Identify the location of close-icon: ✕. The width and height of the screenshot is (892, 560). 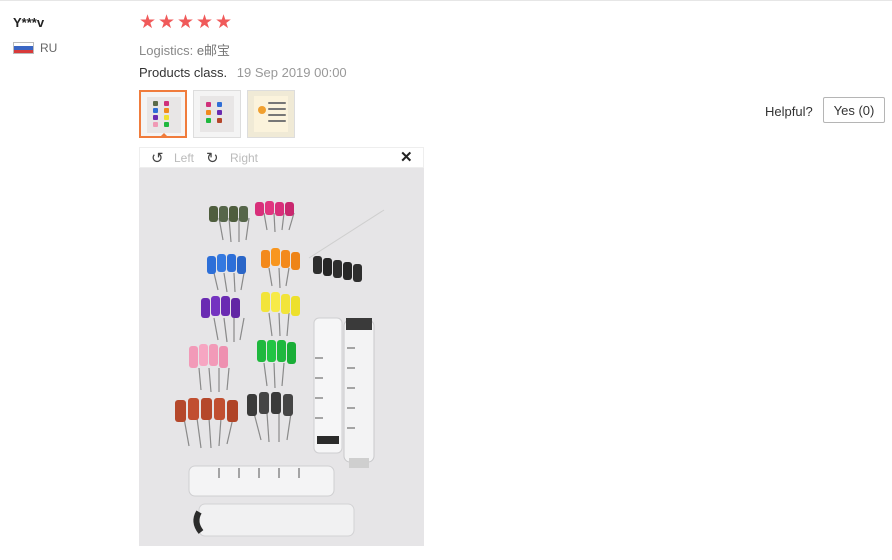
(406, 157).